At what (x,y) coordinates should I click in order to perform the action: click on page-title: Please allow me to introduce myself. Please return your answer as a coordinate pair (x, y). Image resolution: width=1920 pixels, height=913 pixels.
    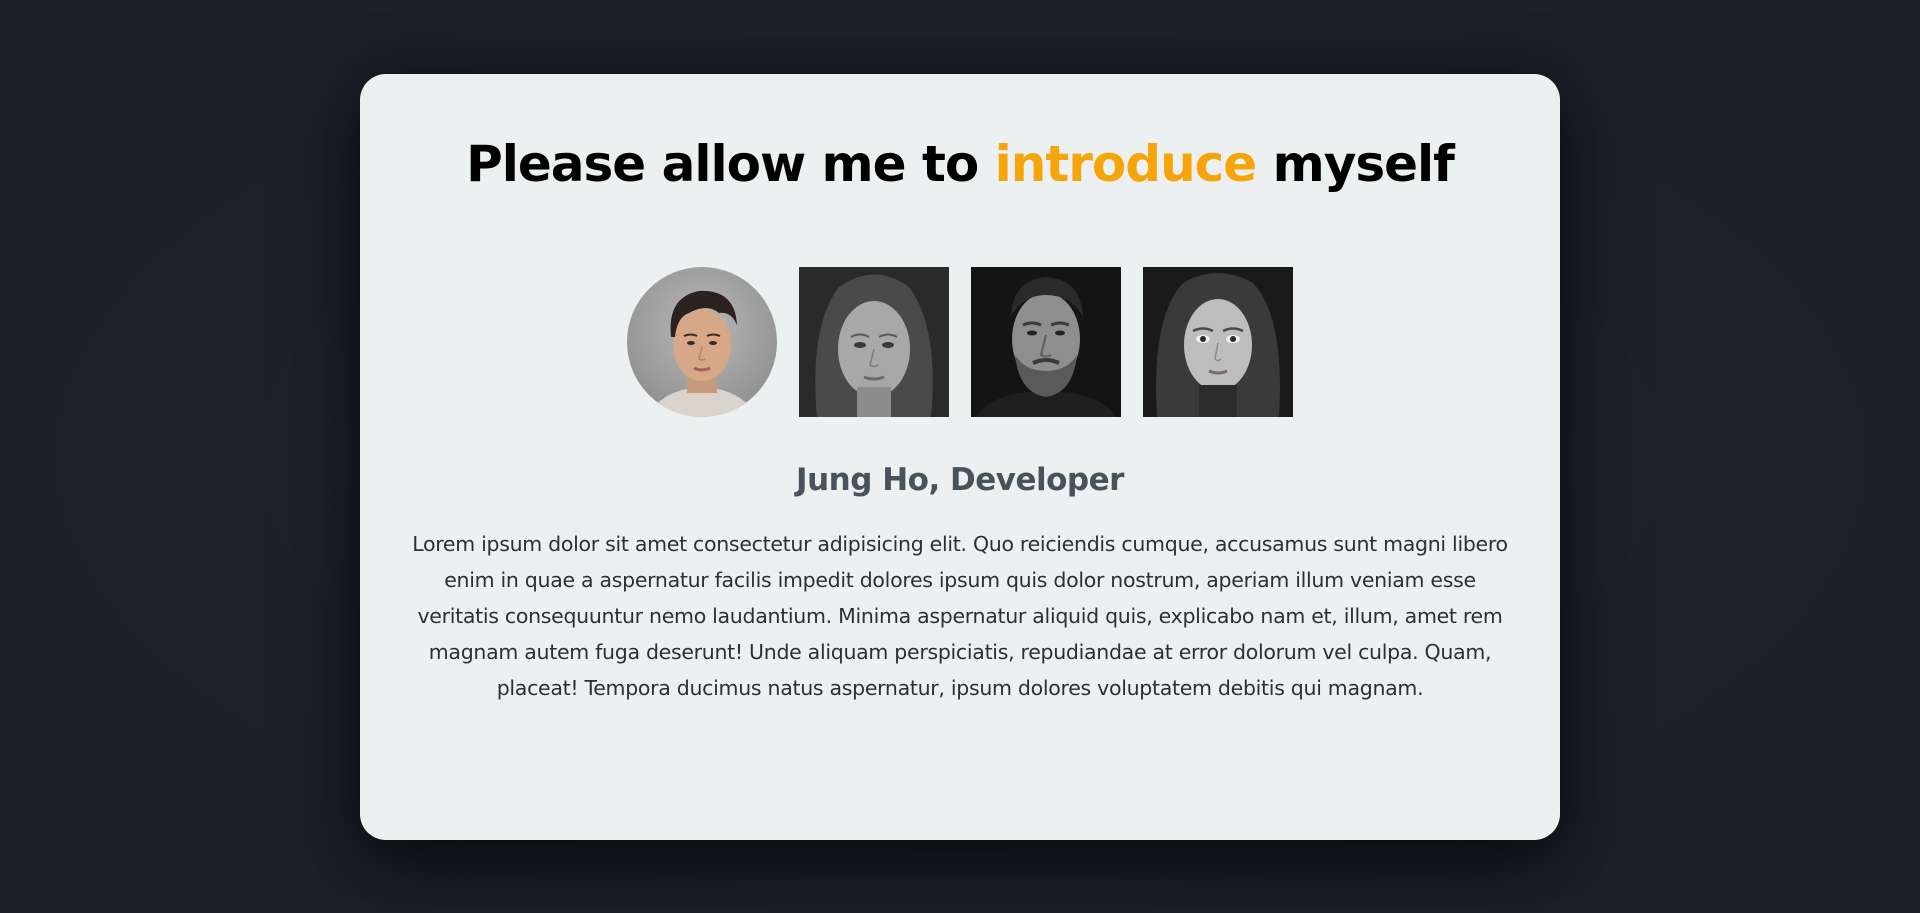
    Looking at the image, I should click on (960, 164).